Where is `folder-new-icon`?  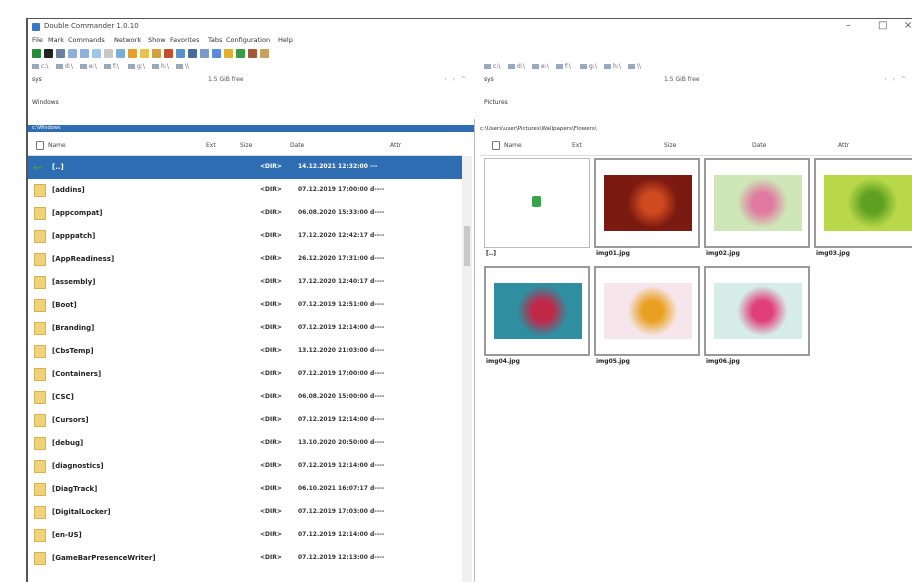 folder-new-icon is located at coordinates (144, 53).